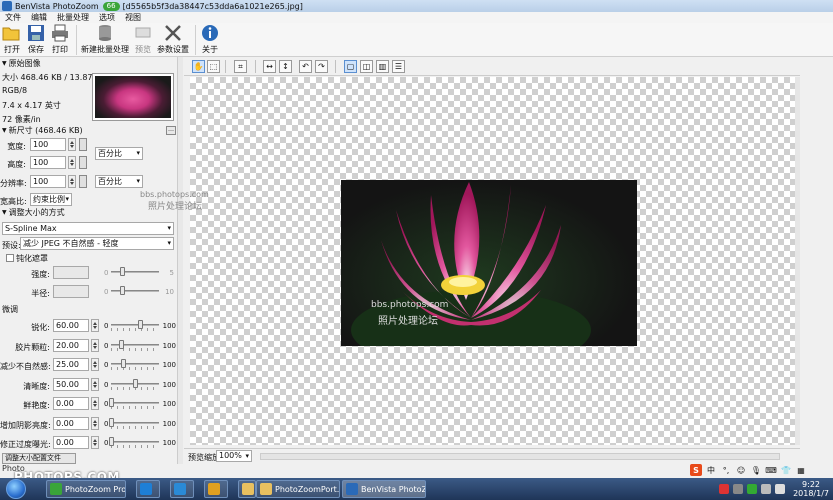  I want to click on crop-button: ⌗, so click(240, 66).